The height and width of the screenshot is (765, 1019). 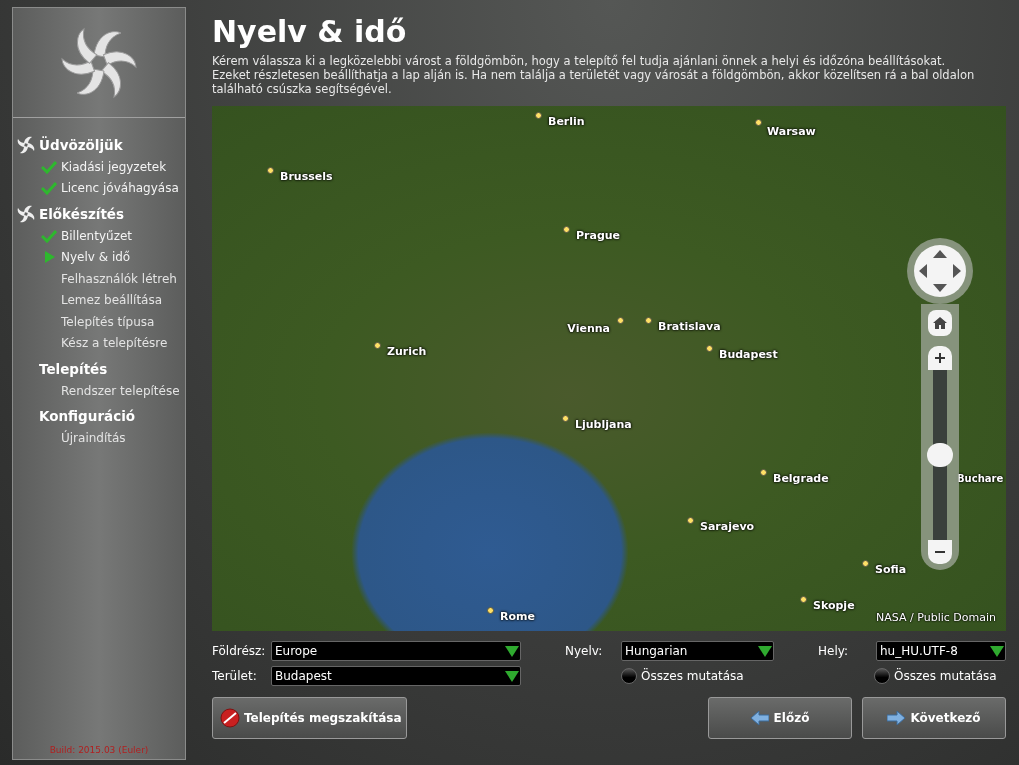 I want to click on home-icon, so click(x=940, y=323).